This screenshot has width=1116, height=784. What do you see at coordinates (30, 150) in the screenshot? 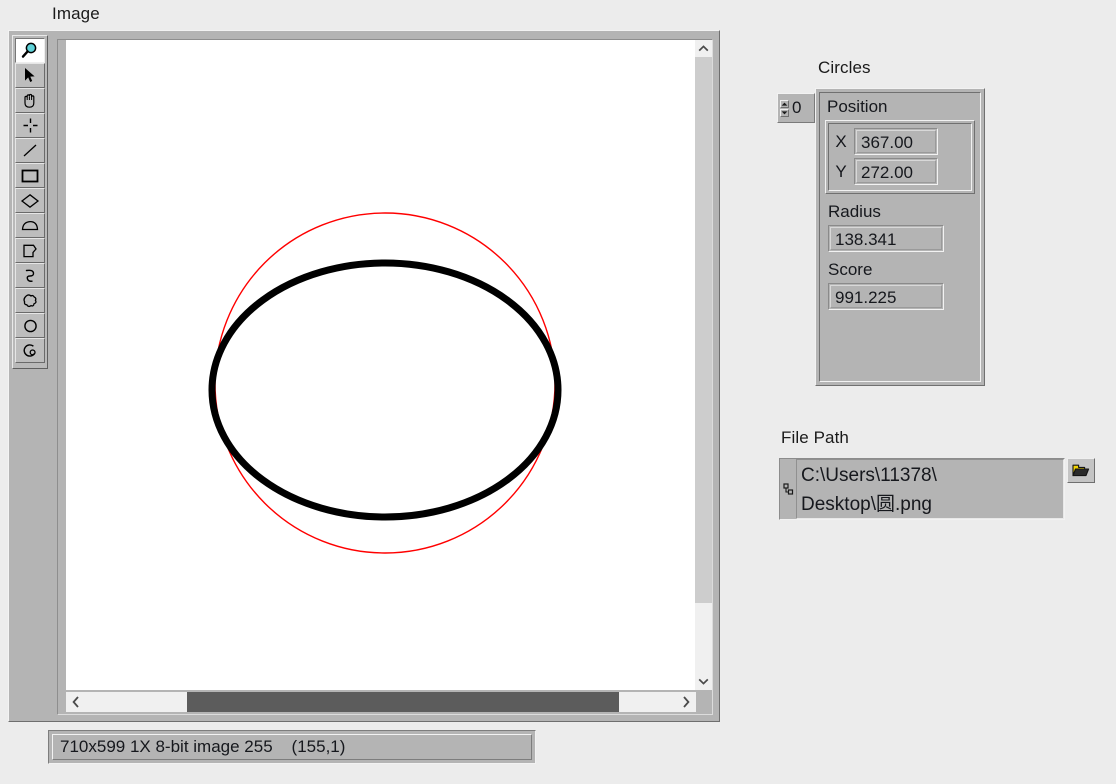
I see `line-tool` at bounding box center [30, 150].